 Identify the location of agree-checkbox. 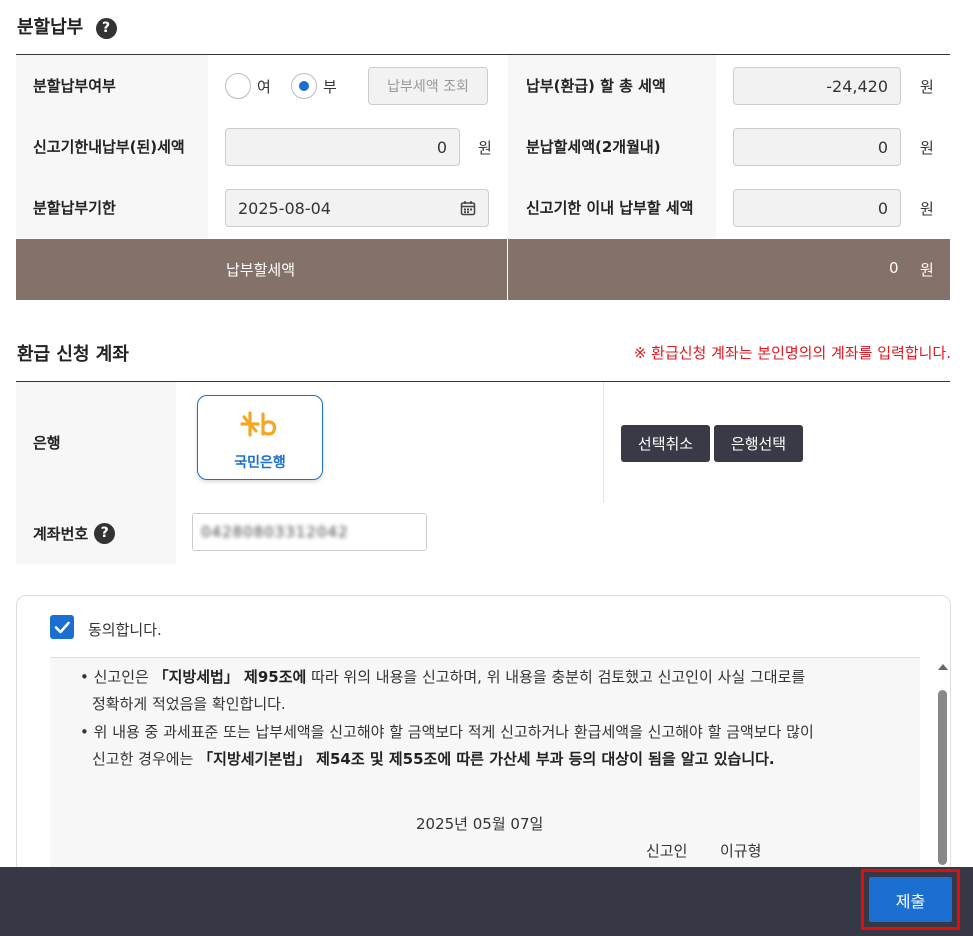
(62, 627).